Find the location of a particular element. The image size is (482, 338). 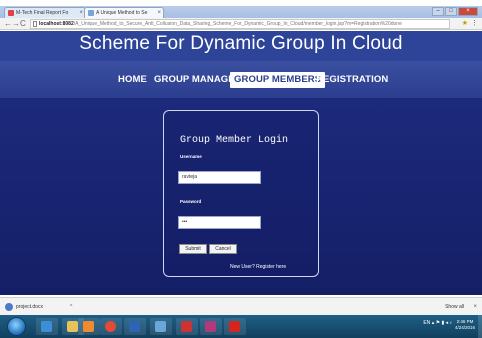

nav-home: HOME is located at coordinates (132, 80).